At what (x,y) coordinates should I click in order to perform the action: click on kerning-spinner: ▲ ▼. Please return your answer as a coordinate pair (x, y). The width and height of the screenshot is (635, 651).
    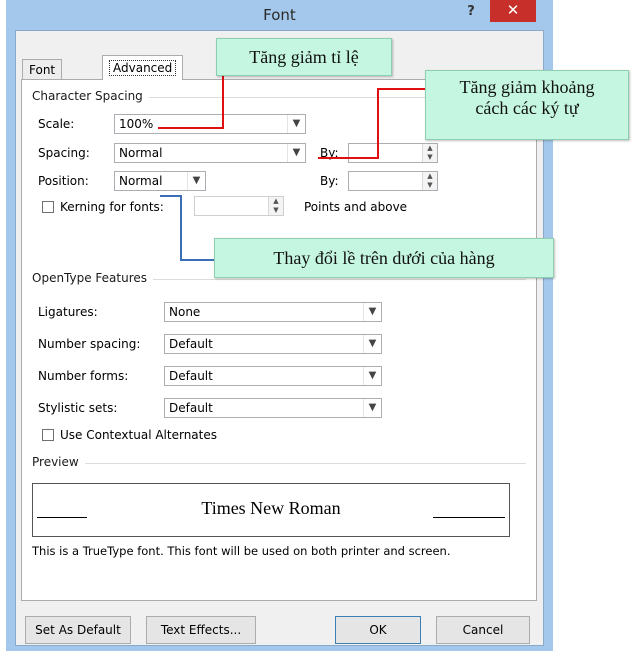
    Looking at the image, I should click on (239, 206).